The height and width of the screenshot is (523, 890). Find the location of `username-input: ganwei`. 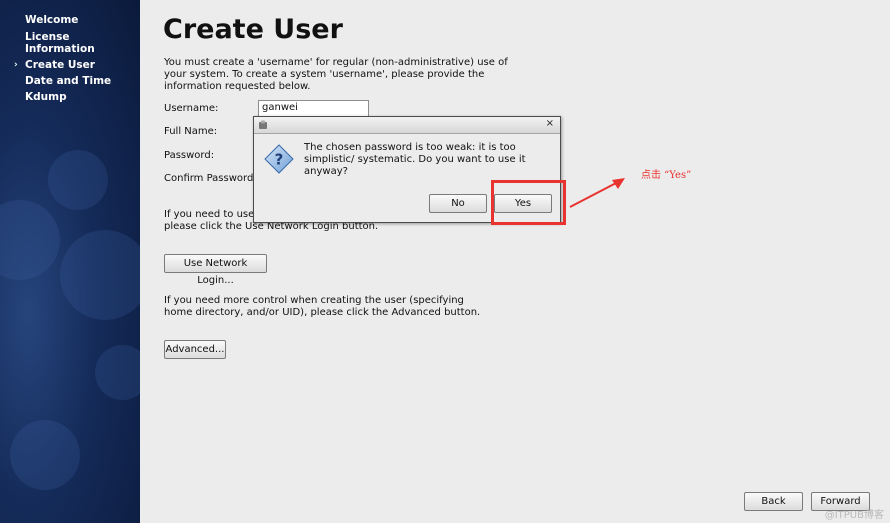

username-input: ganwei is located at coordinates (313, 108).